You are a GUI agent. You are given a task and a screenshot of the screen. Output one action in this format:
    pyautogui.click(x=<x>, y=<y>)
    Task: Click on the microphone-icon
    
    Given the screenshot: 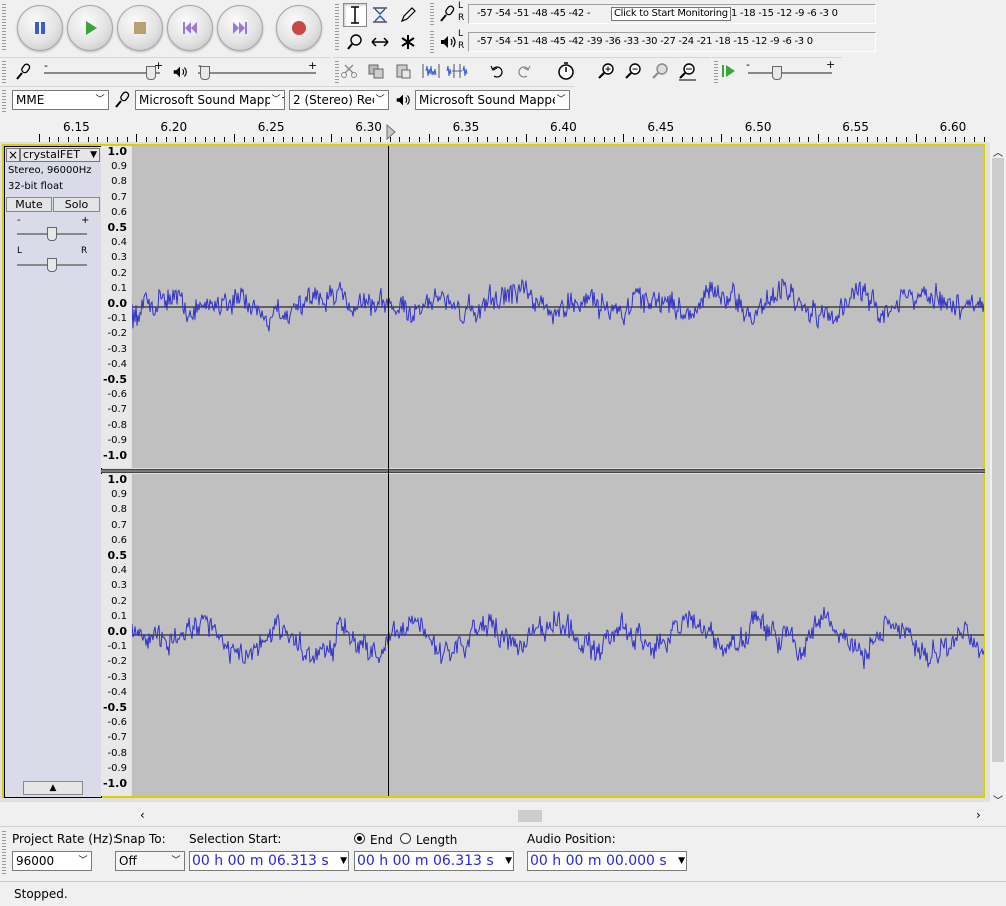 What is the action you would take?
    pyautogui.click(x=23, y=71)
    